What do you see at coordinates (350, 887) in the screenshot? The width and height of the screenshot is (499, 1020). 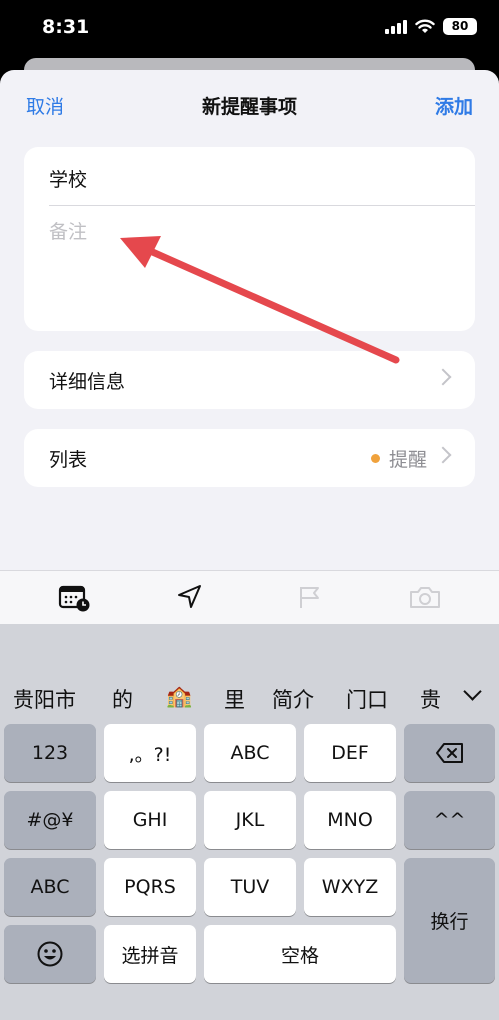 I see `key-wxyz: WXYZ` at bounding box center [350, 887].